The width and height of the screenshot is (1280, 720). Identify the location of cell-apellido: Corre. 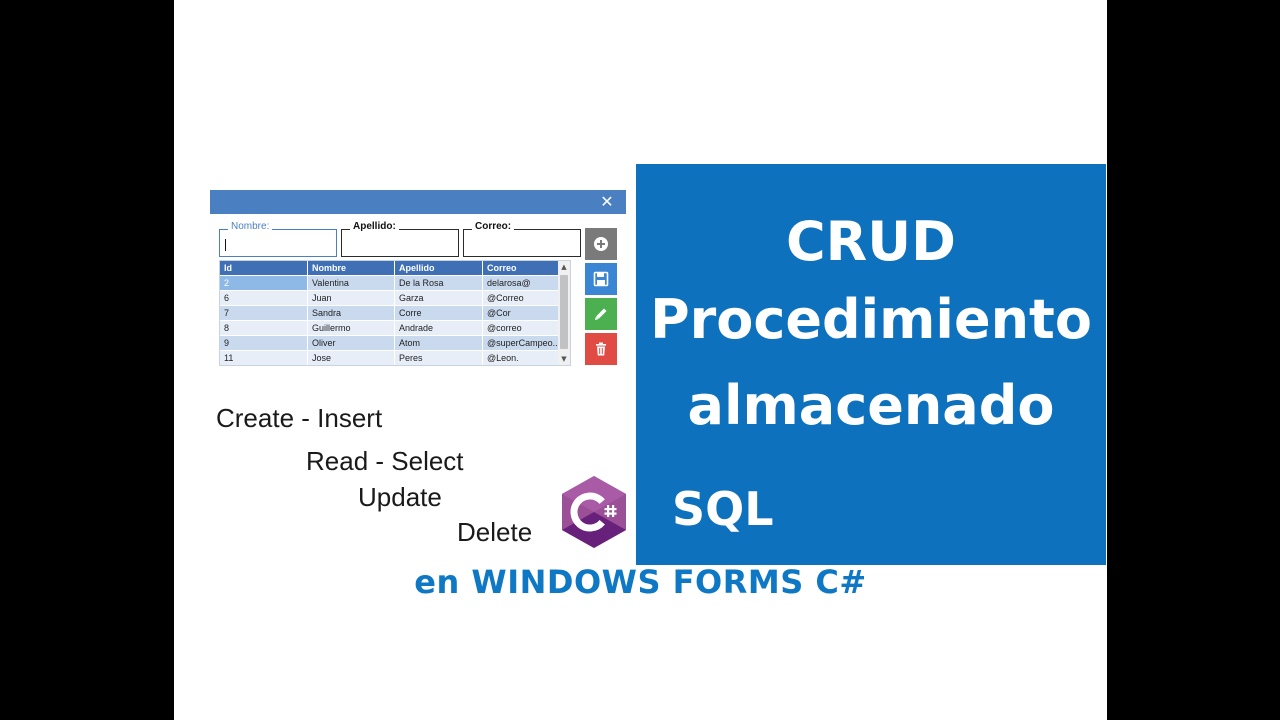
(439, 313).